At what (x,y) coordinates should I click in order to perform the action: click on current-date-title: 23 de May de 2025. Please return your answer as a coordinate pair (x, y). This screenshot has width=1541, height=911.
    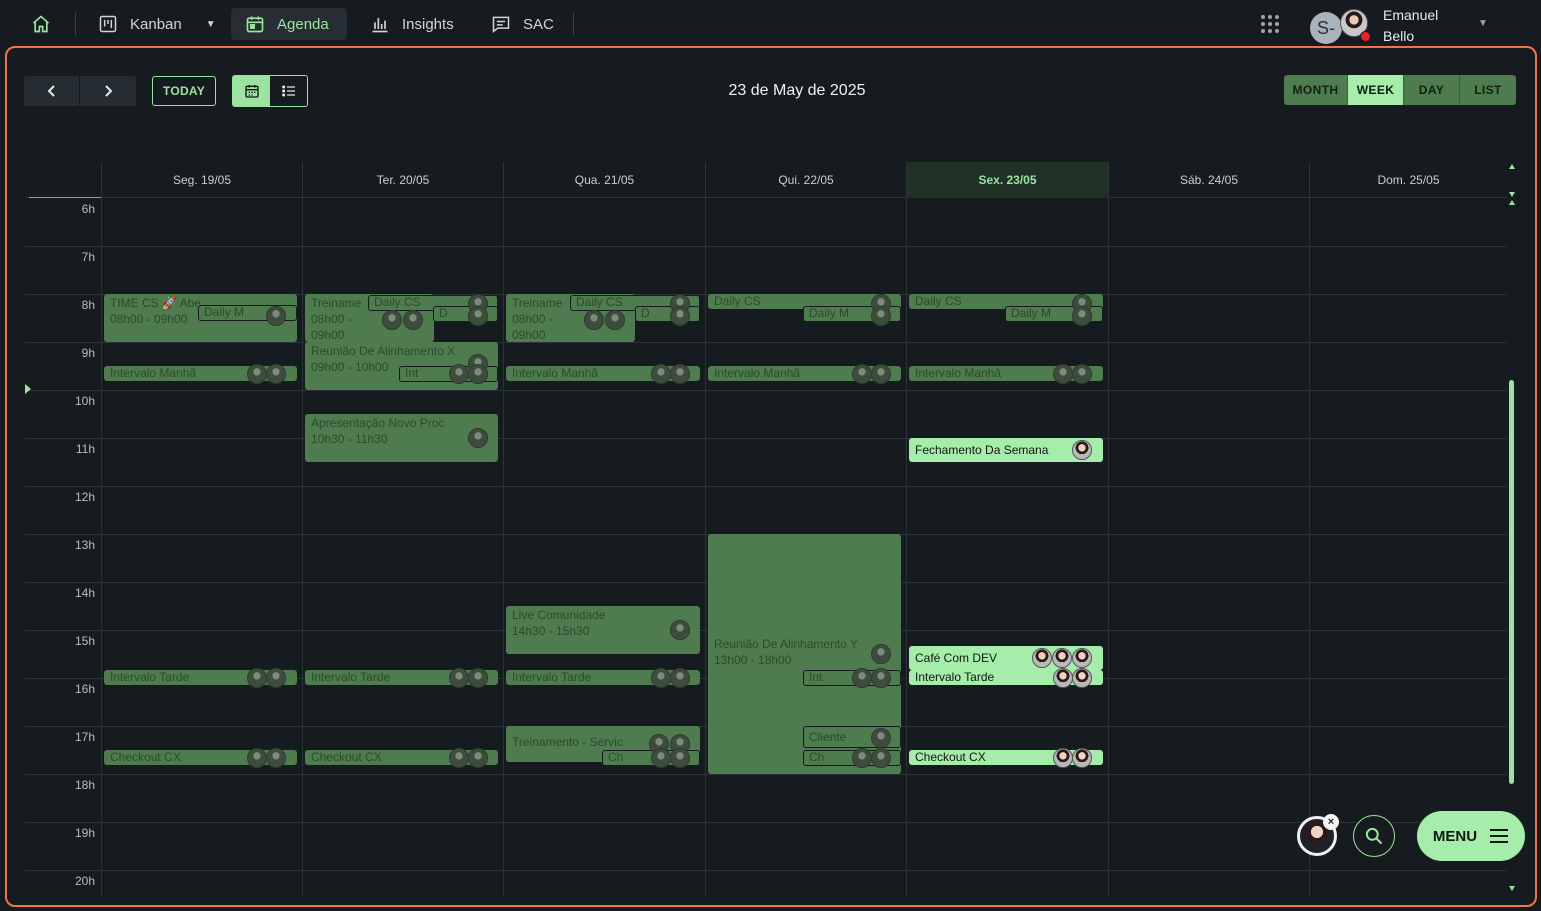
    Looking at the image, I should click on (797, 90).